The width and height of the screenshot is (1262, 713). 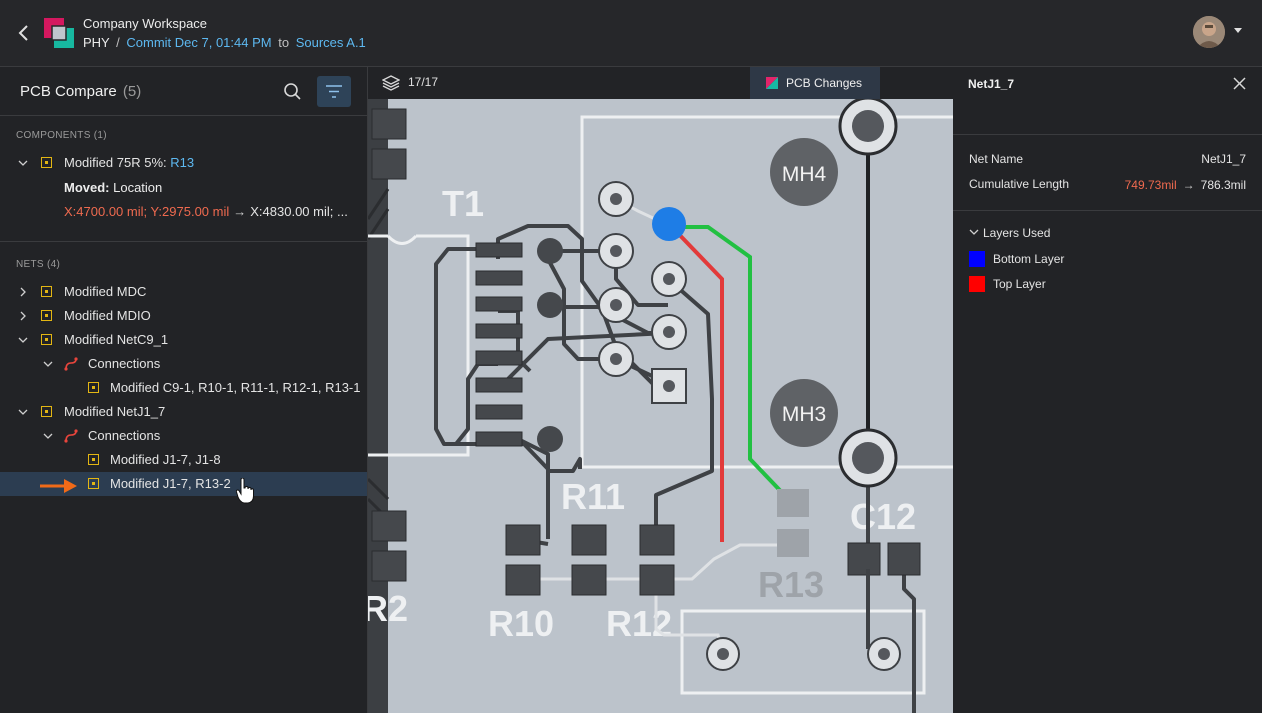 I want to click on net-row-netc9-1: Modified NetC9_1, so click(x=183, y=340).